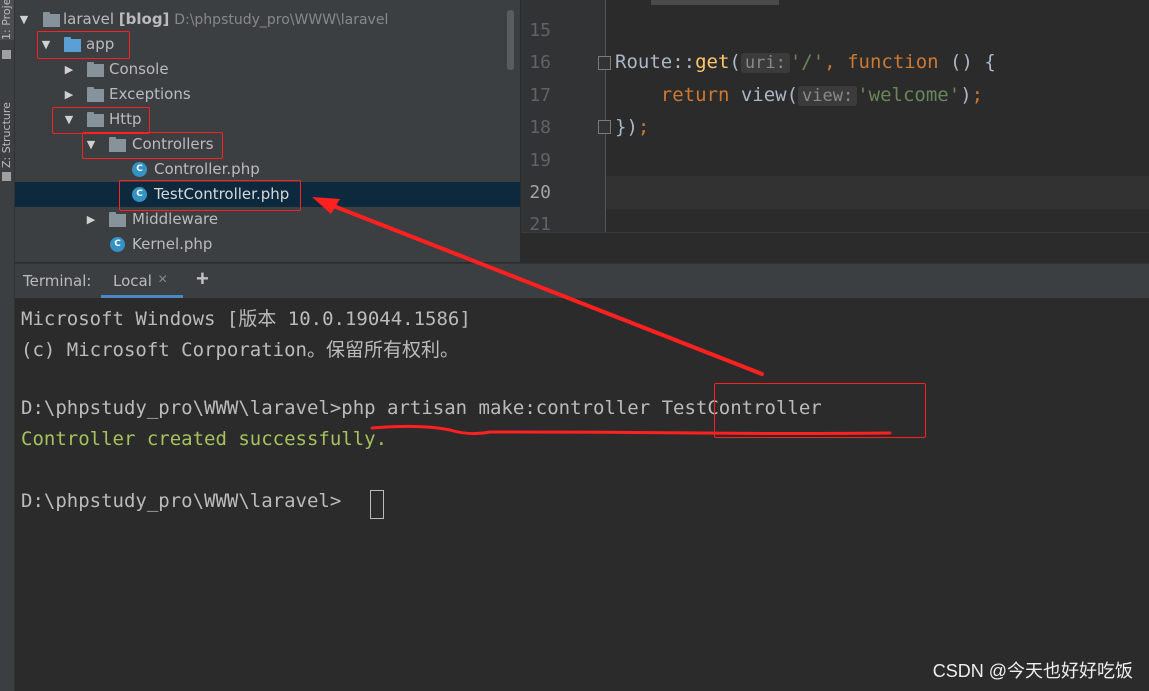 The image size is (1149, 691). Describe the element at coordinates (544, 288) in the screenshot. I see `annotation-arrow-icon` at that location.